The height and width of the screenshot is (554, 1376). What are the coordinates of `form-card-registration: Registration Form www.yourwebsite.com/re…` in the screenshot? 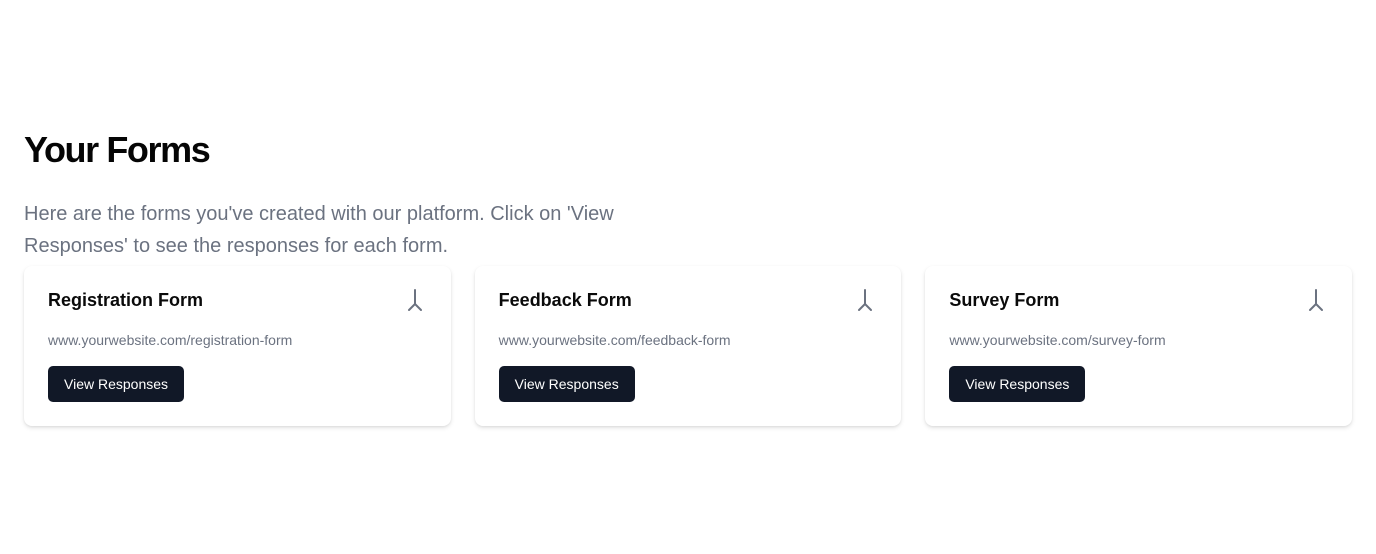 It's located at (237, 346).